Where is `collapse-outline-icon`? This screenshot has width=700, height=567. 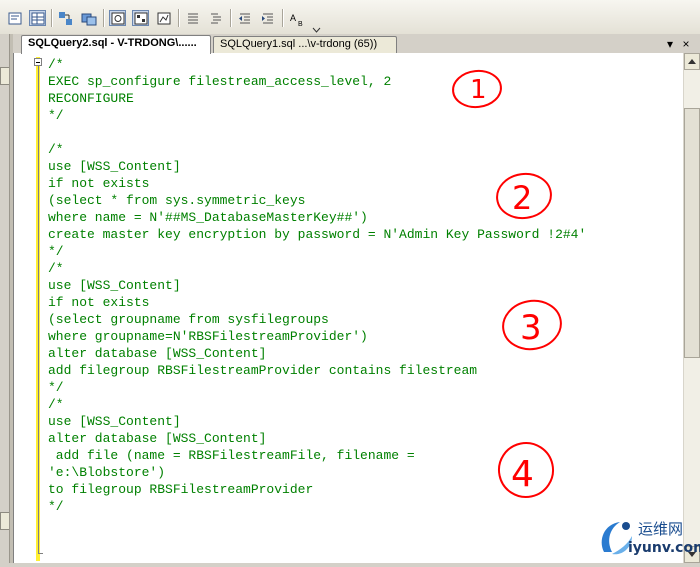
collapse-outline-icon is located at coordinates (38, 62).